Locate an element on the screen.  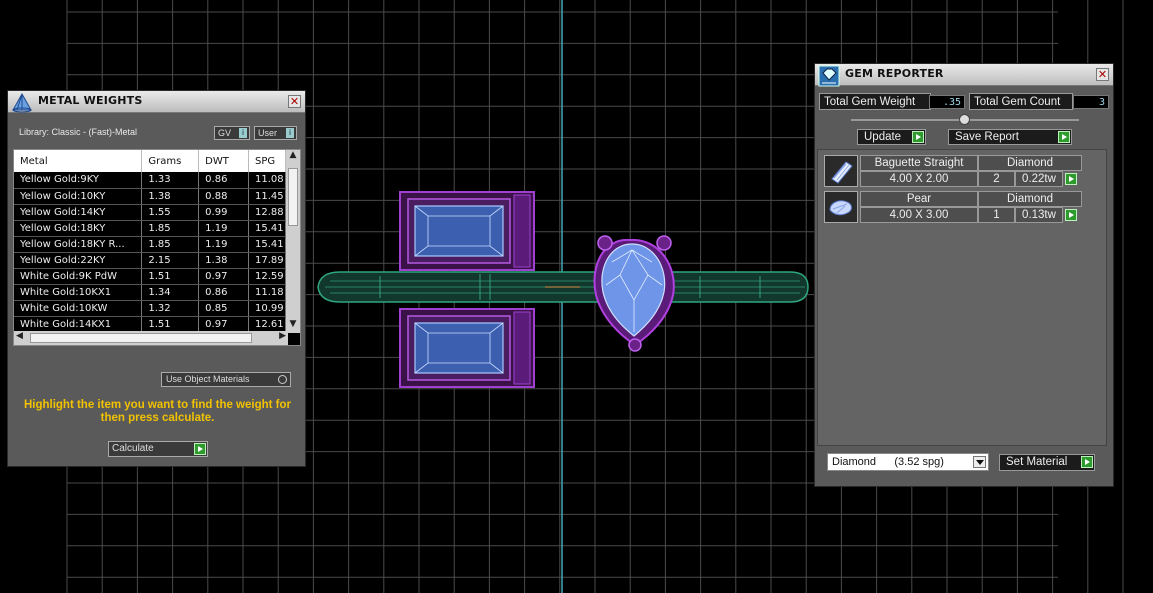
cell-metal: White Gold:14KX1 is located at coordinates (78, 324).